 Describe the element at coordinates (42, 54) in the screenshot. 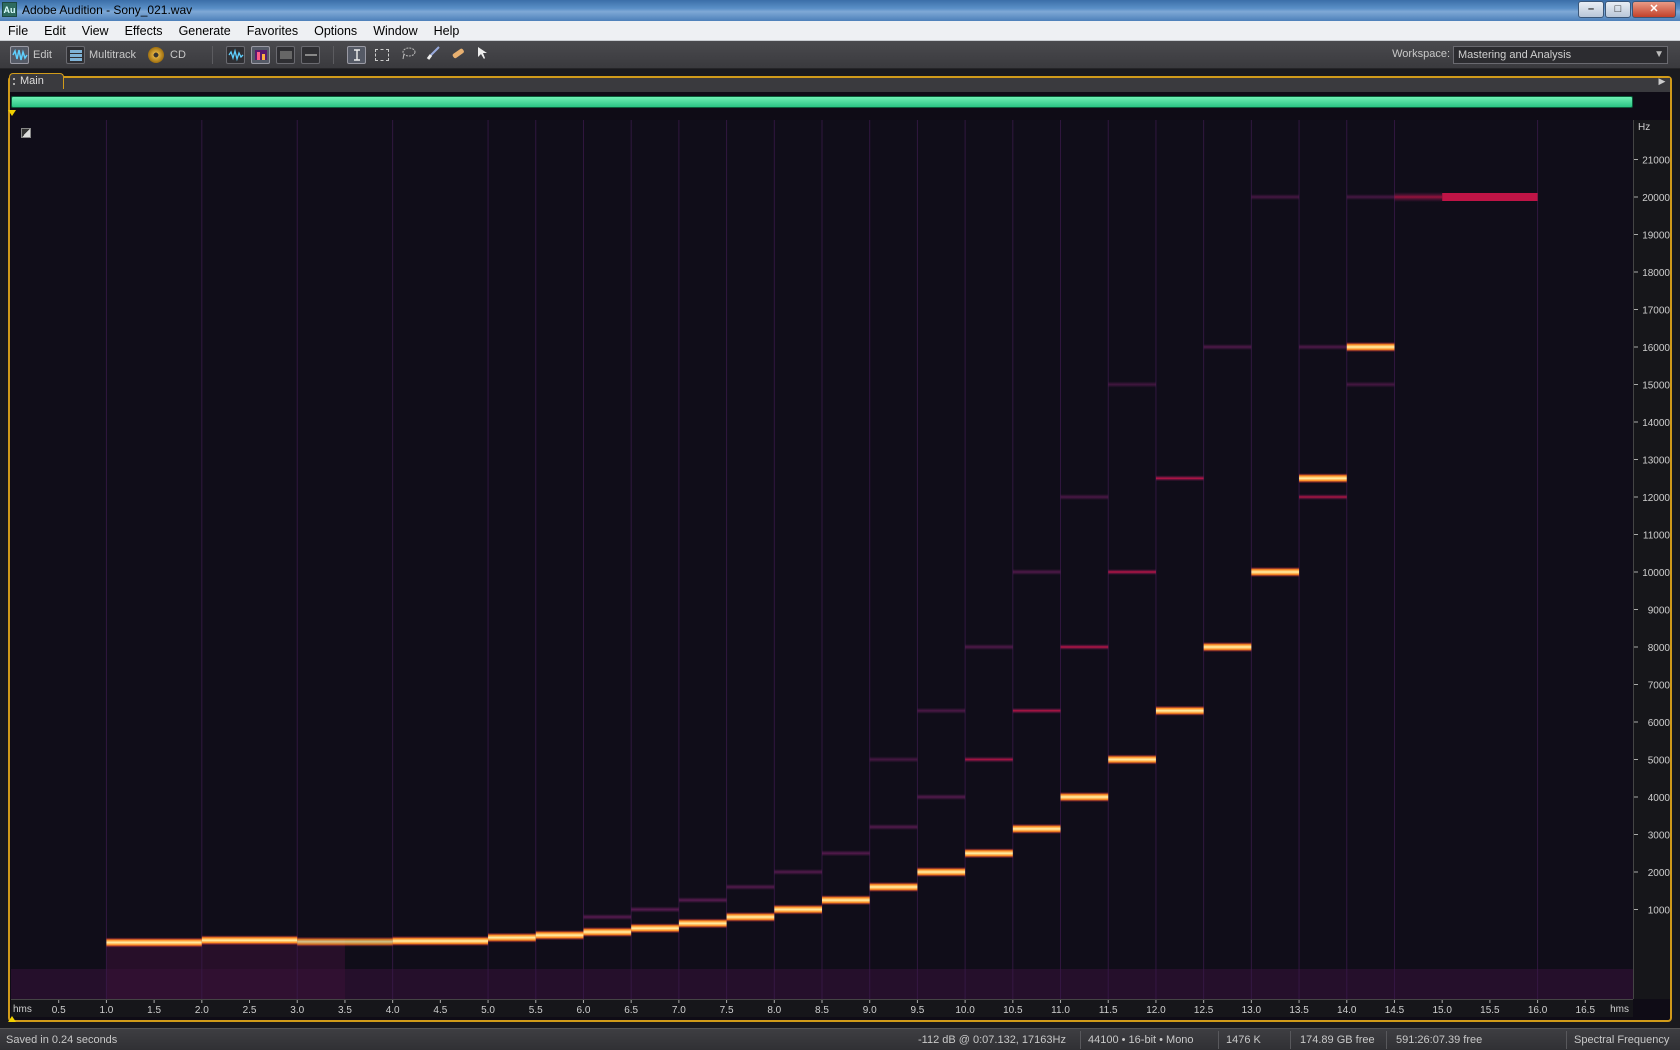

I see `edit-view-label: Edit` at that location.